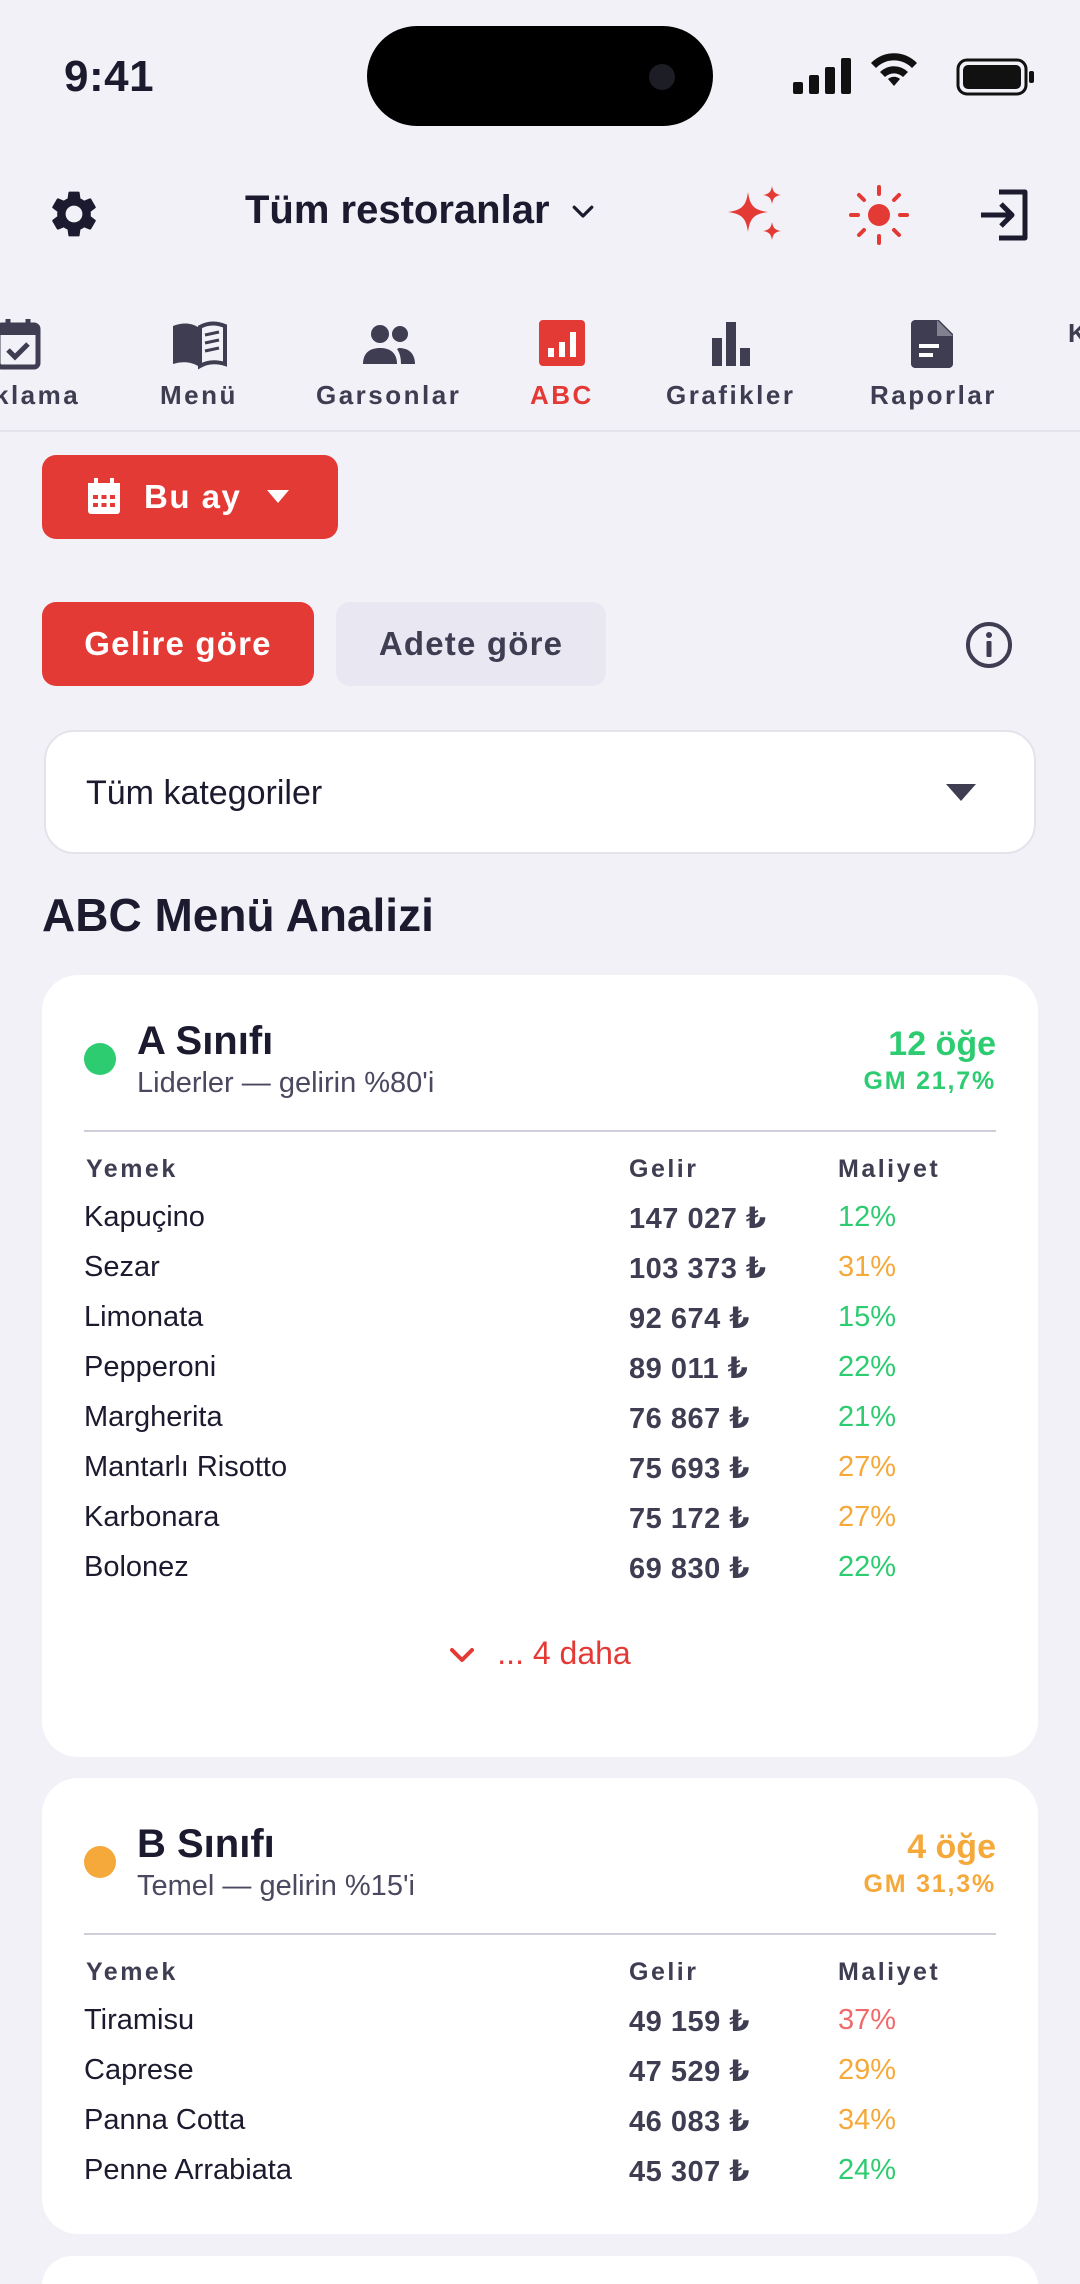 The image size is (1080, 2284). Describe the element at coordinates (867, 2170) in the screenshot. I see `dish-cost: 24%` at that location.